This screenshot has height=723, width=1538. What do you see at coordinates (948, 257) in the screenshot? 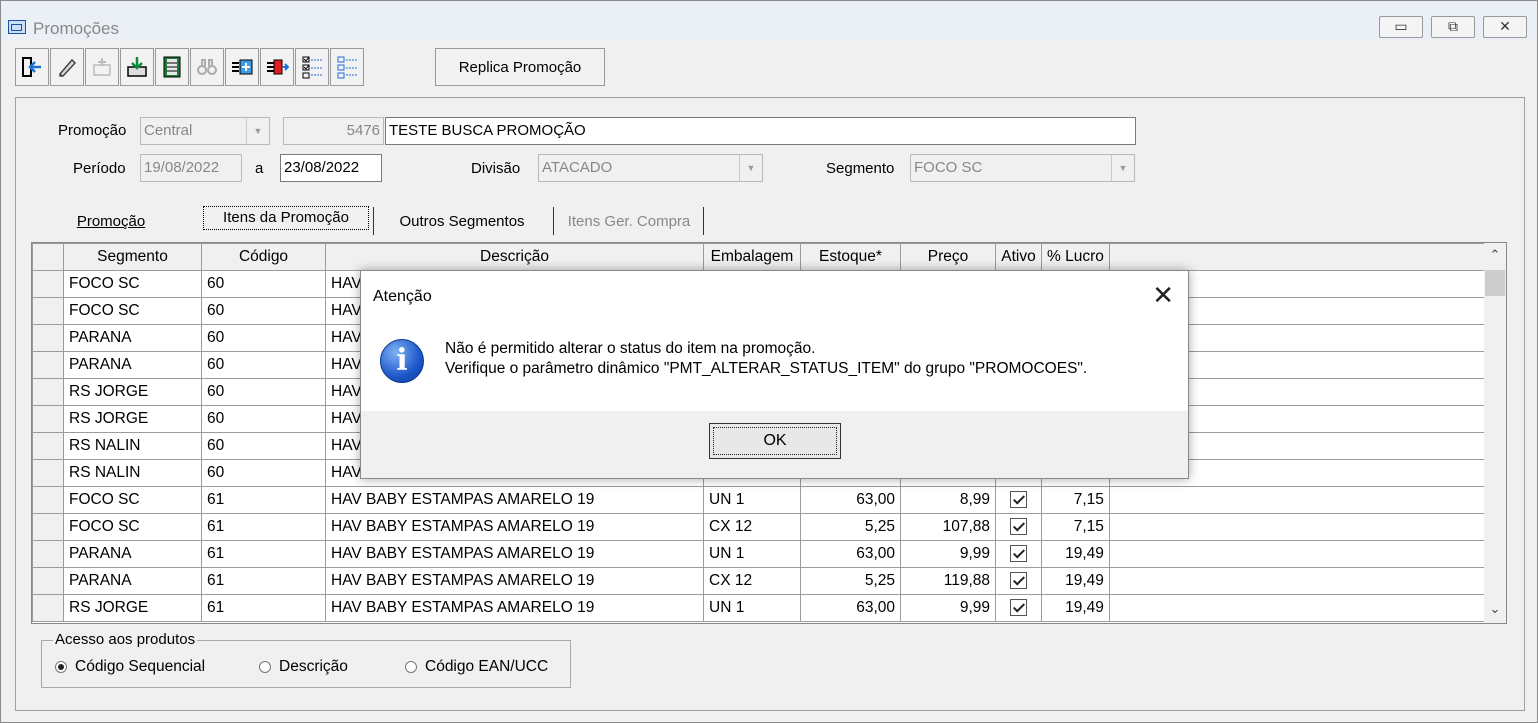
I see `column-header: Preço` at bounding box center [948, 257].